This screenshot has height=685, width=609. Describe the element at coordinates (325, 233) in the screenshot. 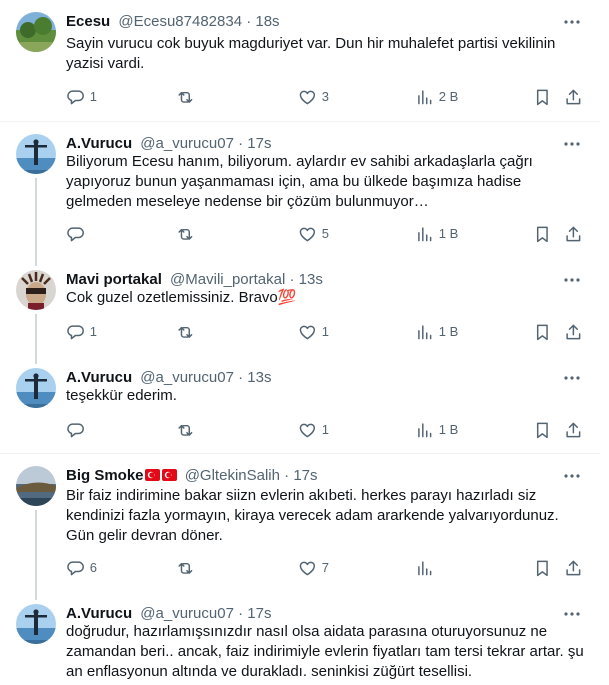

I see `like-count: 5` at that location.